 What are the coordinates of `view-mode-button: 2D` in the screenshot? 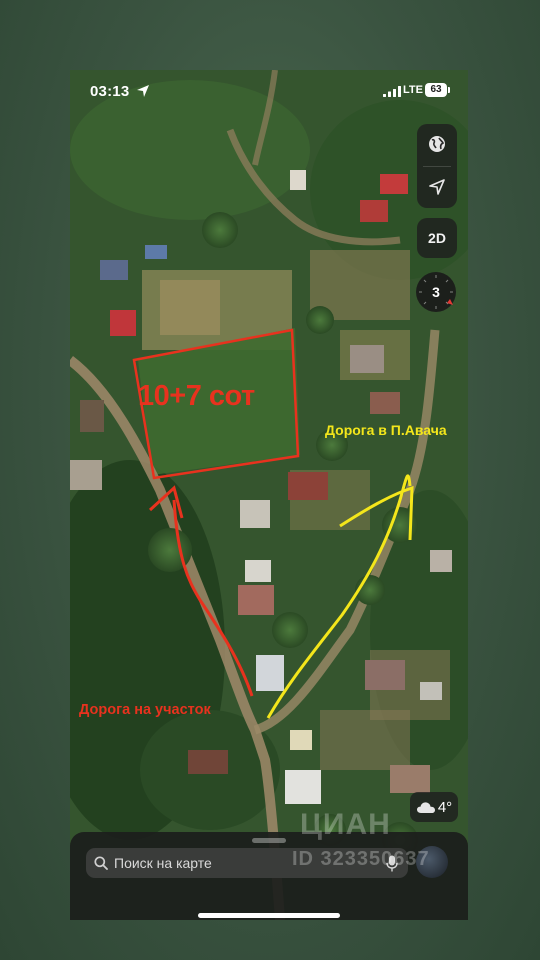 It's located at (437, 238).